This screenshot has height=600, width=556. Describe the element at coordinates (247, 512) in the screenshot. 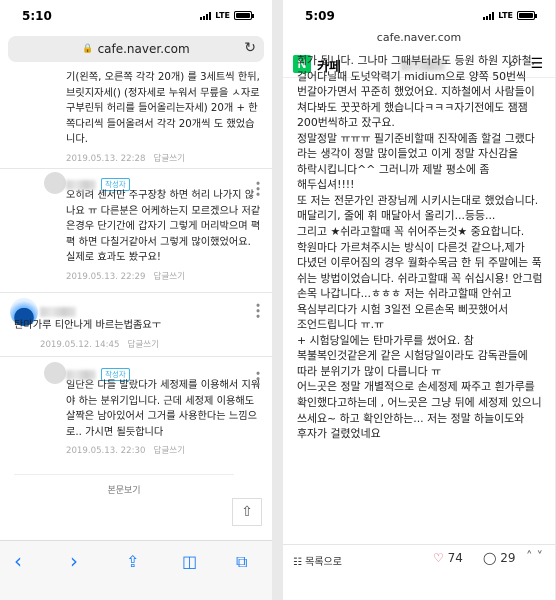

I see `arrow-up-icon: ⇧` at that location.